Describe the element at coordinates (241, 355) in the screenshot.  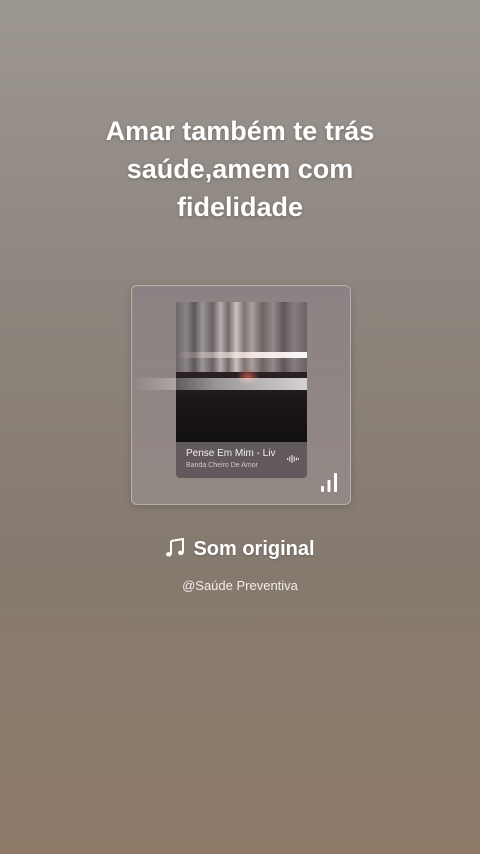
I see `album-art-light-streak` at that location.